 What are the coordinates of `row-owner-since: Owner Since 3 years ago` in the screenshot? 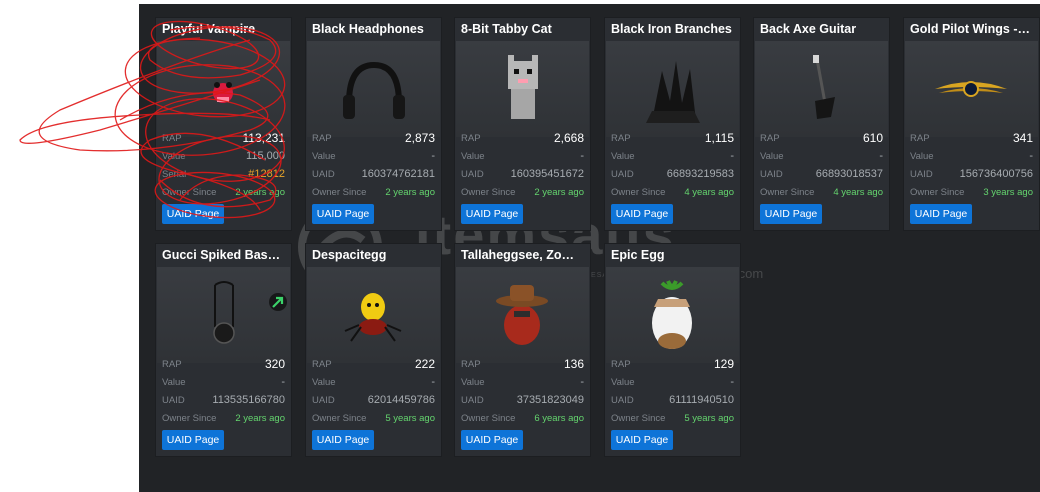 It's located at (971, 192).